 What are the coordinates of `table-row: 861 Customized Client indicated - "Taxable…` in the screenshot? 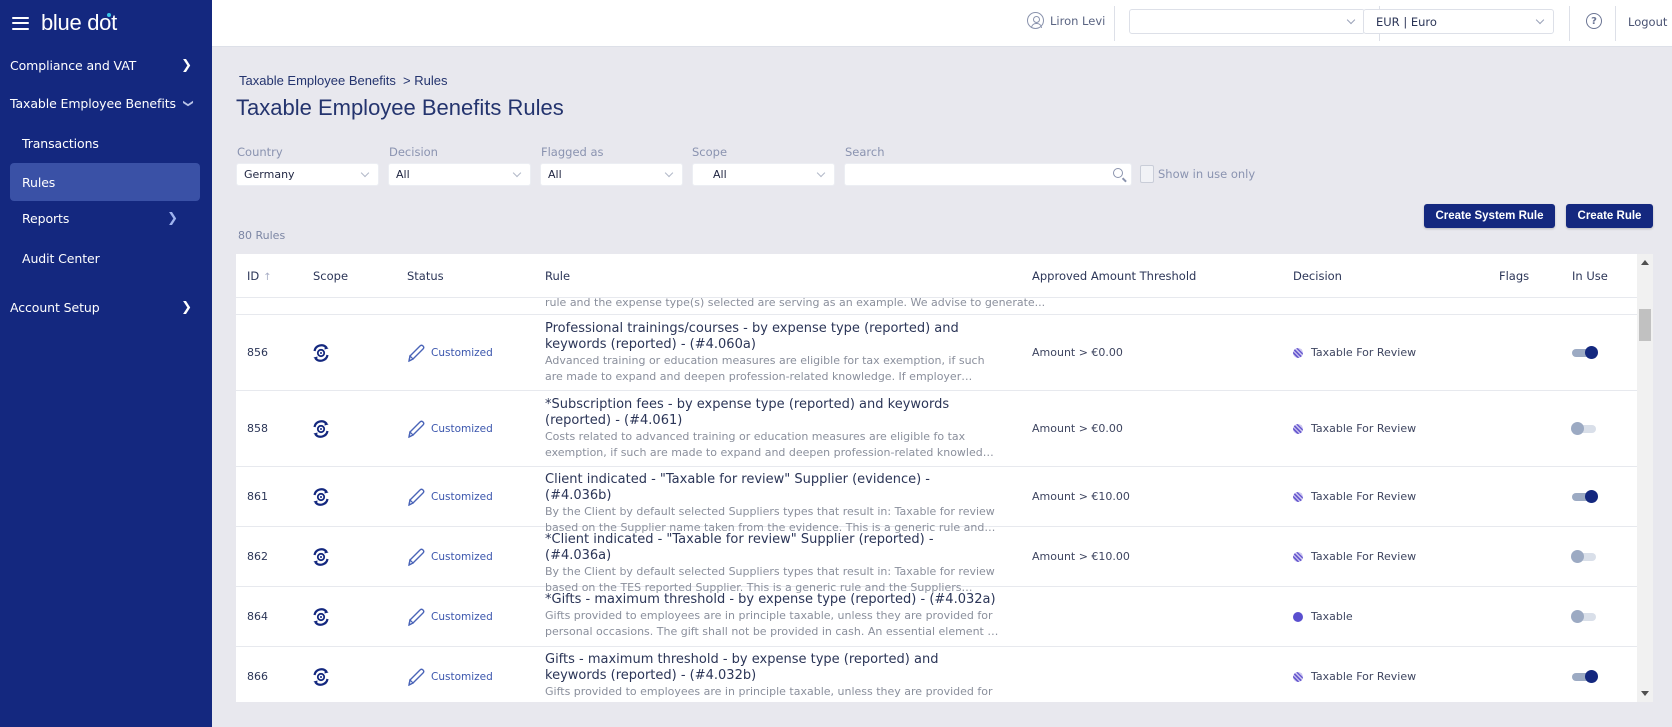 It's located at (936, 500).